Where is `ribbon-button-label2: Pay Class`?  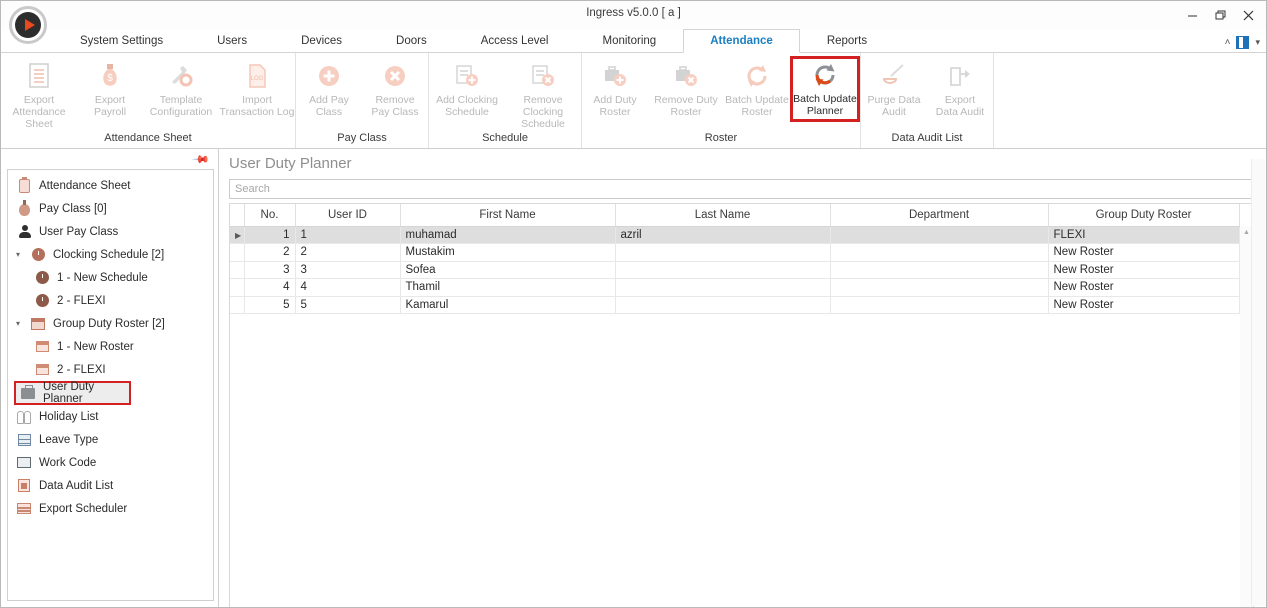 ribbon-button-label2: Pay Class is located at coordinates (395, 112).